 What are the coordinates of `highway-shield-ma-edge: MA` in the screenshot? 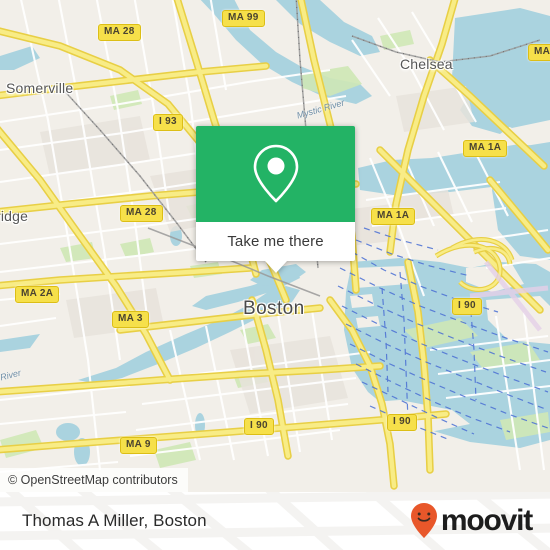 It's located at (539, 52).